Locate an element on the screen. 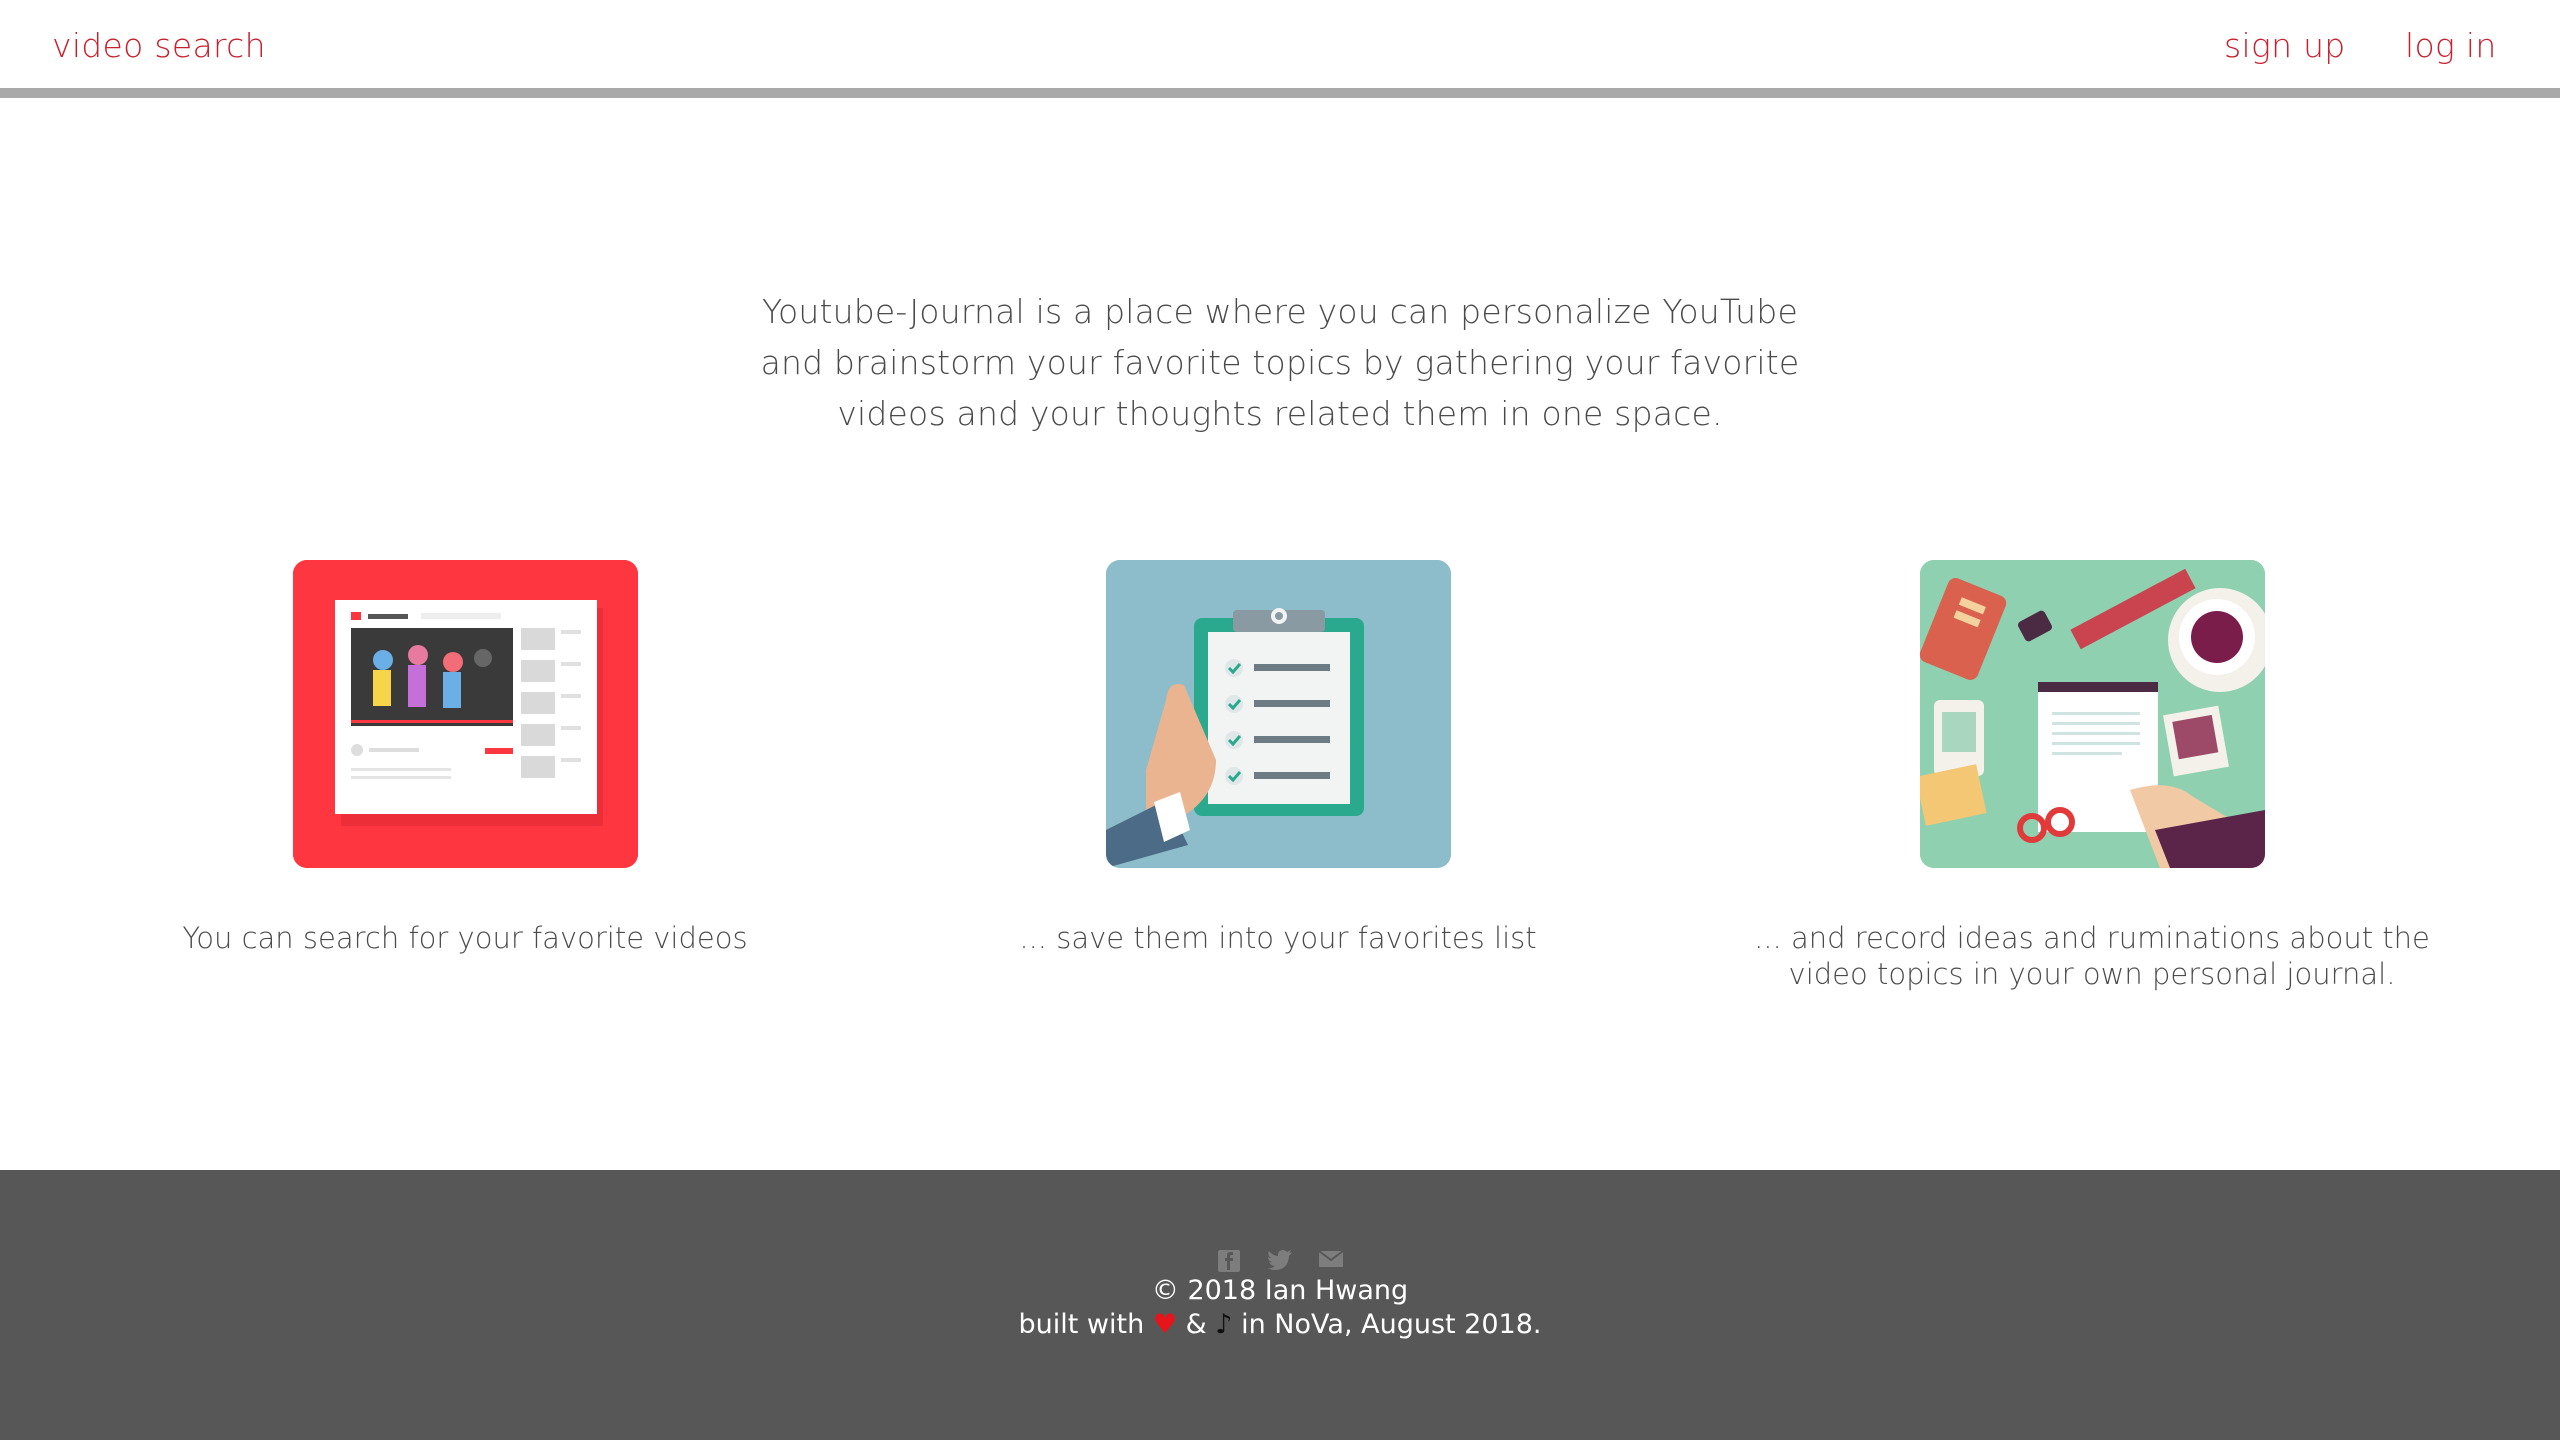 The image size is (2560, 1440). video-player-illustration is located at coordinates (465, 714).